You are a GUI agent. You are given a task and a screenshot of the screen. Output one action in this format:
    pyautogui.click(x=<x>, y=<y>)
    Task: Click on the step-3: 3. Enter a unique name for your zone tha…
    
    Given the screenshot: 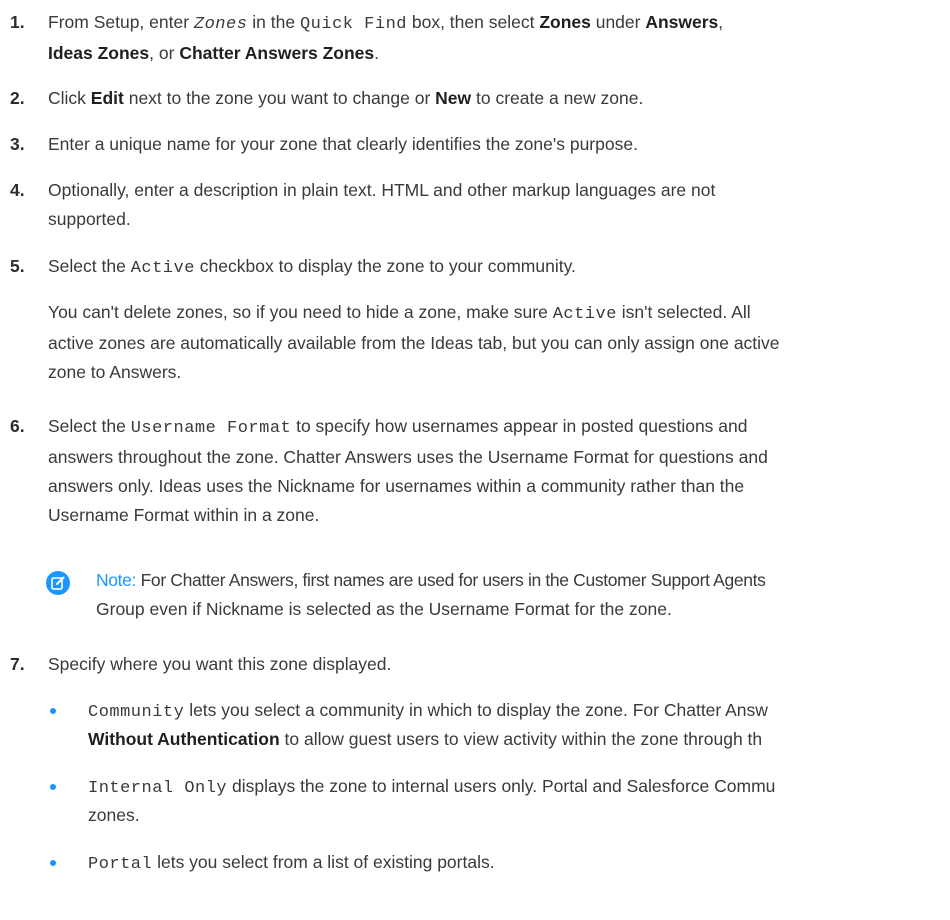 What is the action you would take?
    pyautogui.click(x=475, y=145)
    